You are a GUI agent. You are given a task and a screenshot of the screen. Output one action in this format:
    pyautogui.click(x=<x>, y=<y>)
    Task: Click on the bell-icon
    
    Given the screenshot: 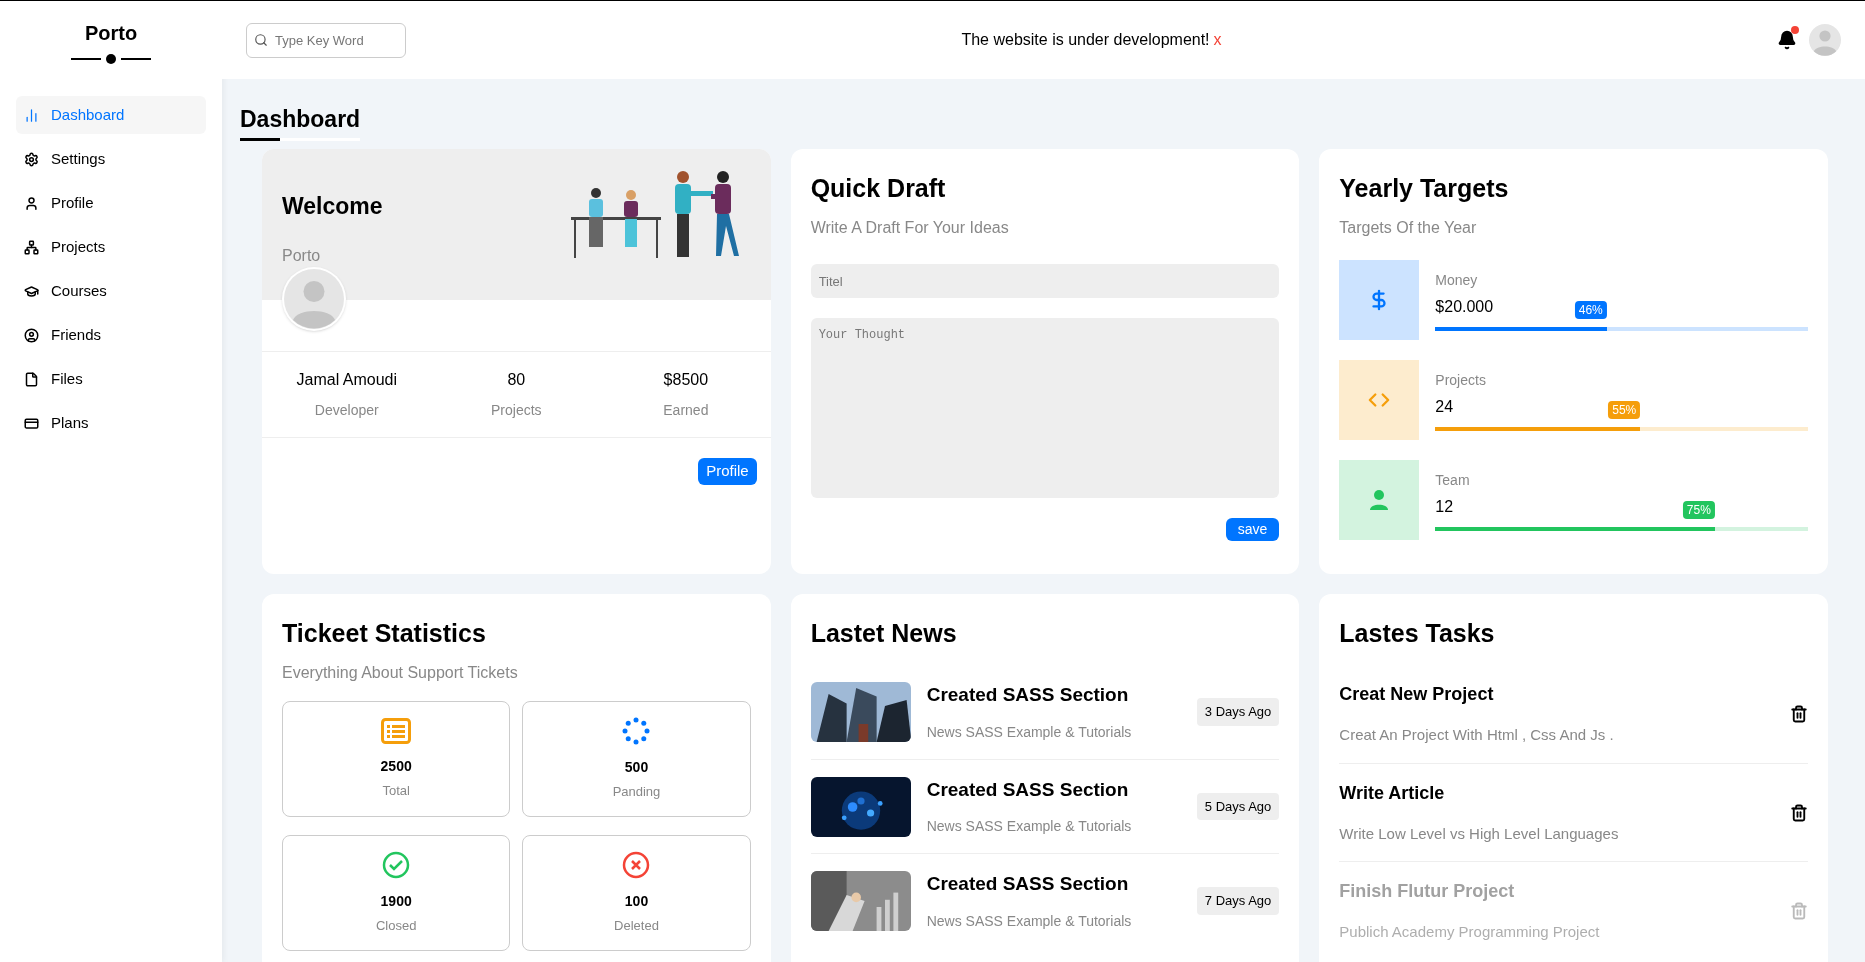 What is the action you would take?
    pyautogui.click(x=1787, y=40)
    